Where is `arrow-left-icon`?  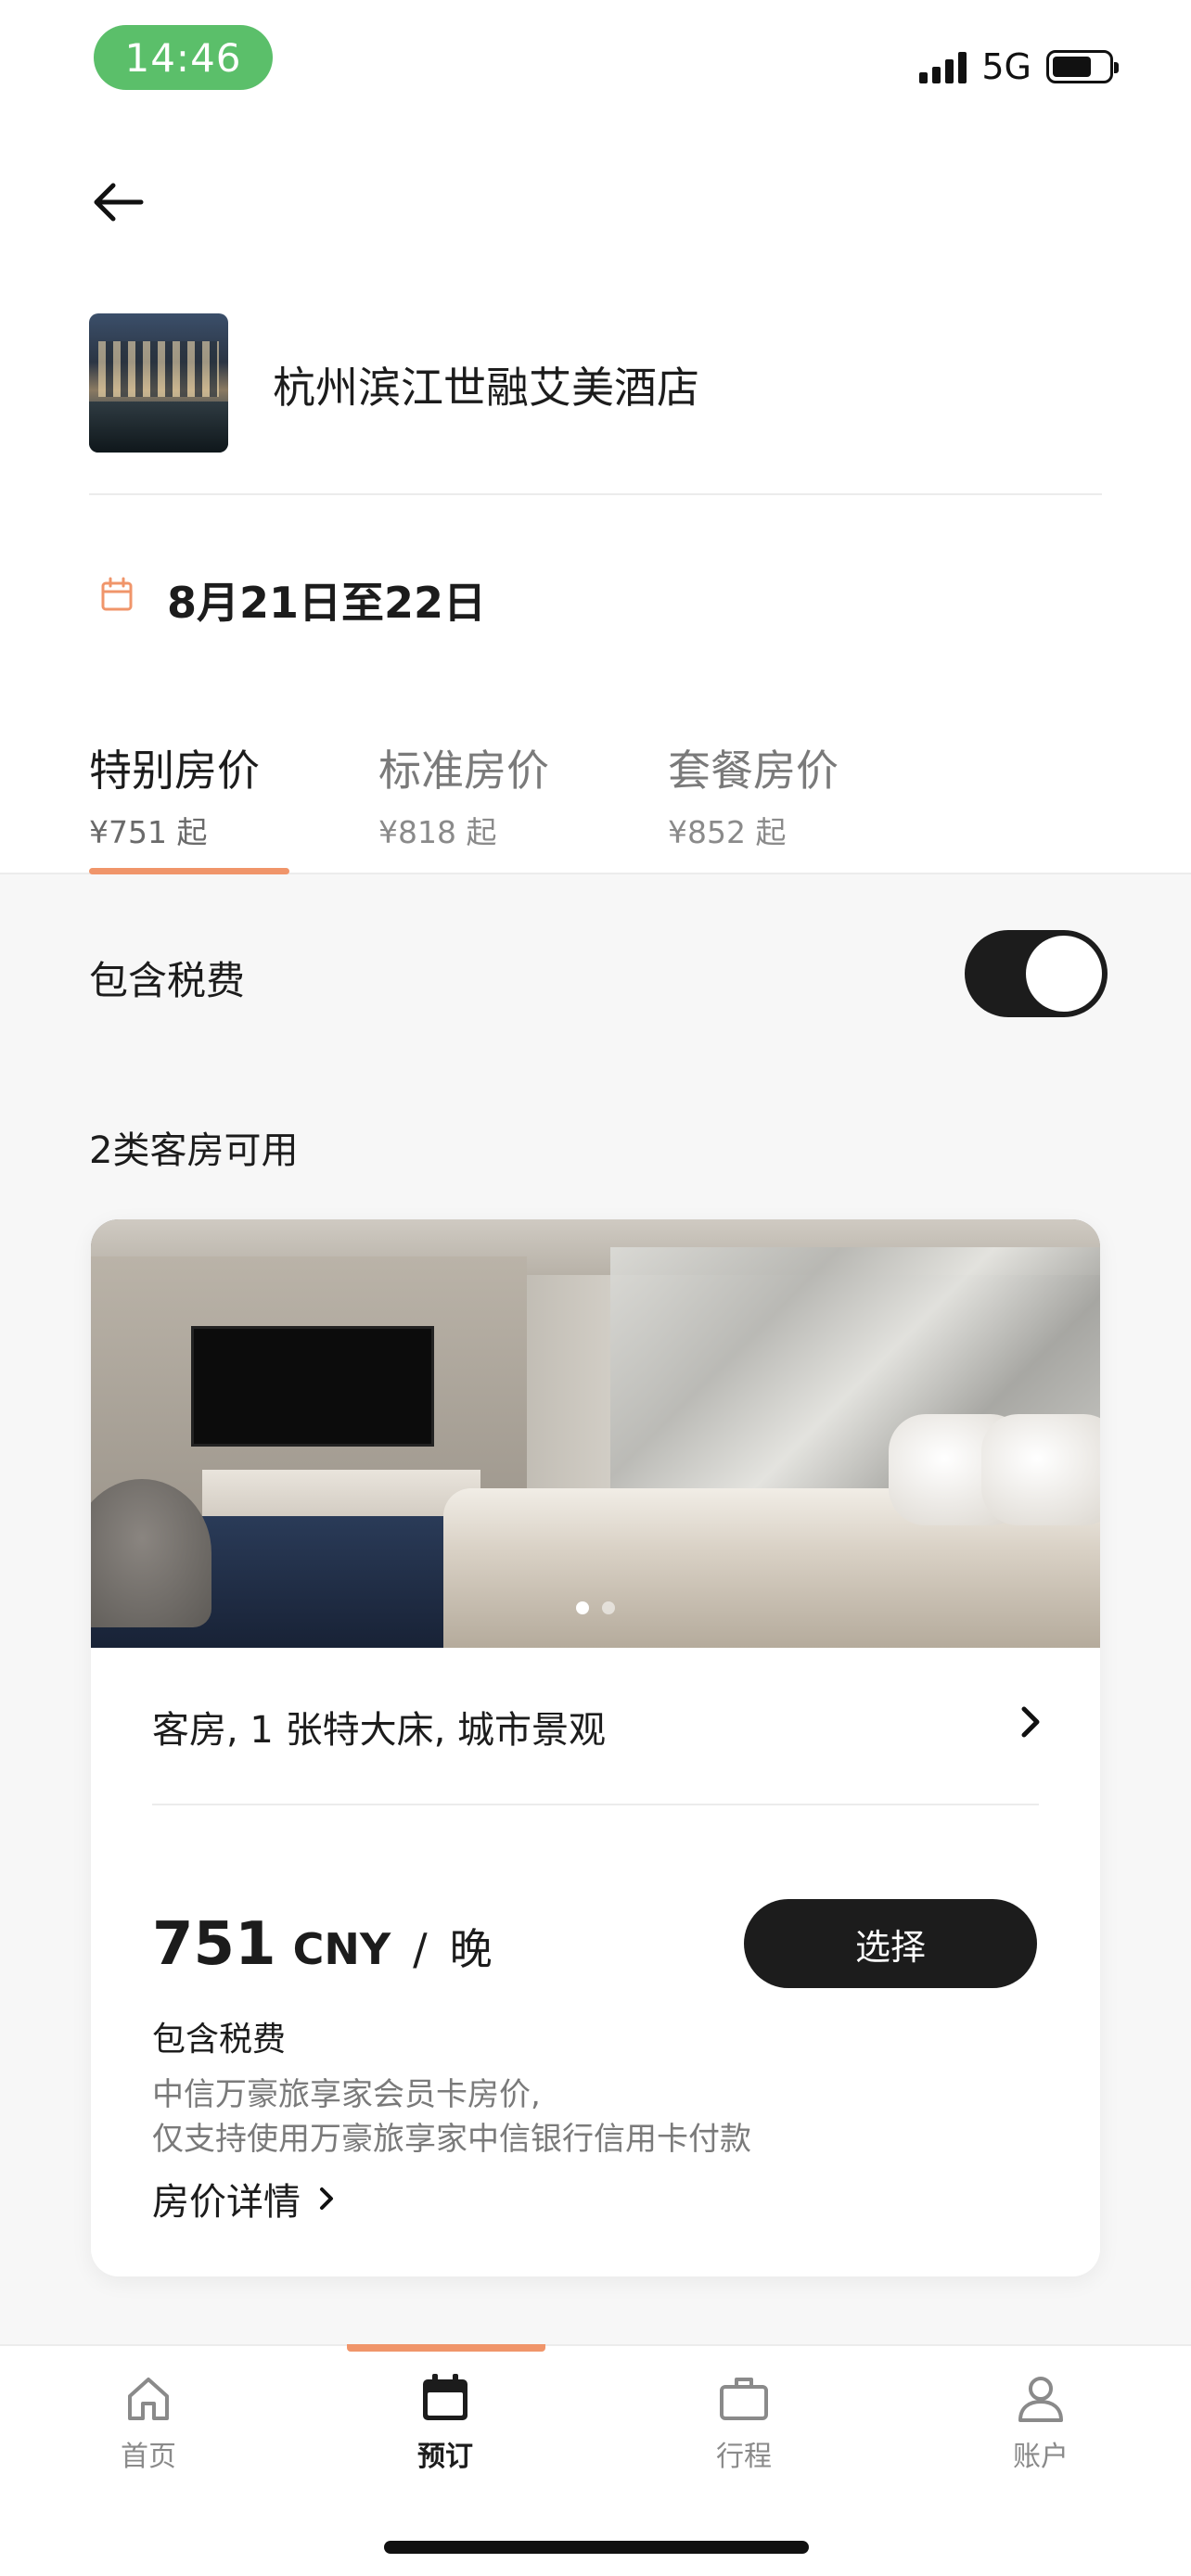 arrow-left-icon is located at coordinates (119, 202).